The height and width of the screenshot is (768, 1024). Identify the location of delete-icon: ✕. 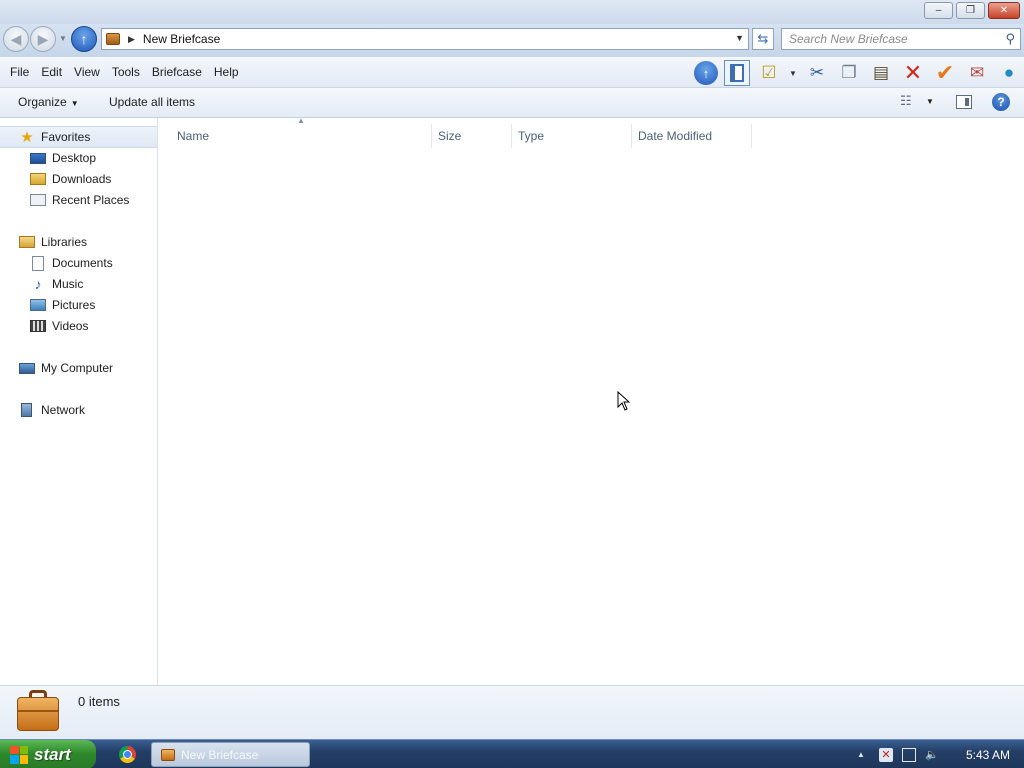
(913, 73).